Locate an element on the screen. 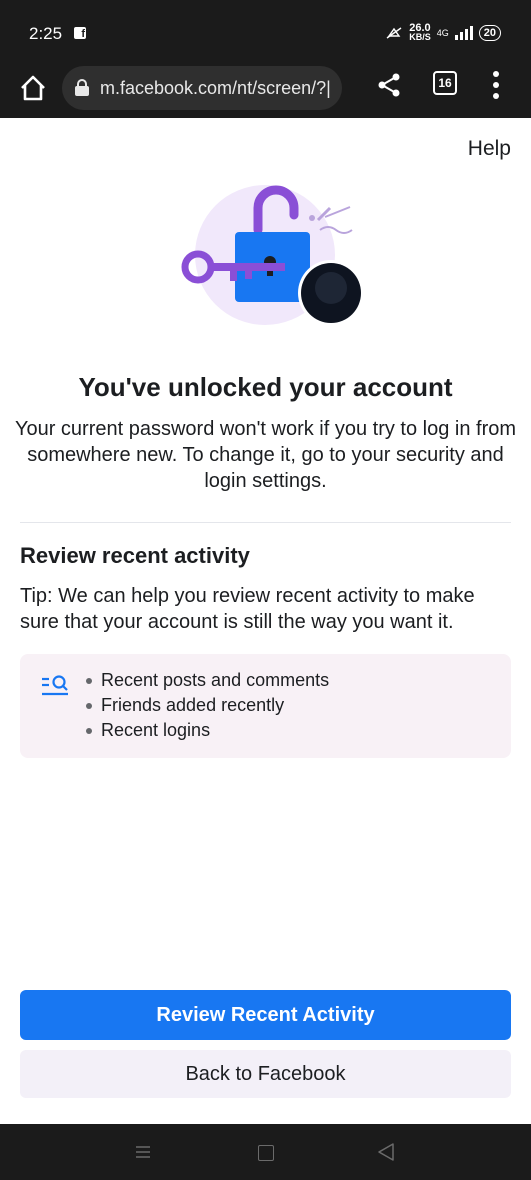  share-icon is located at coordinates (389, 85).